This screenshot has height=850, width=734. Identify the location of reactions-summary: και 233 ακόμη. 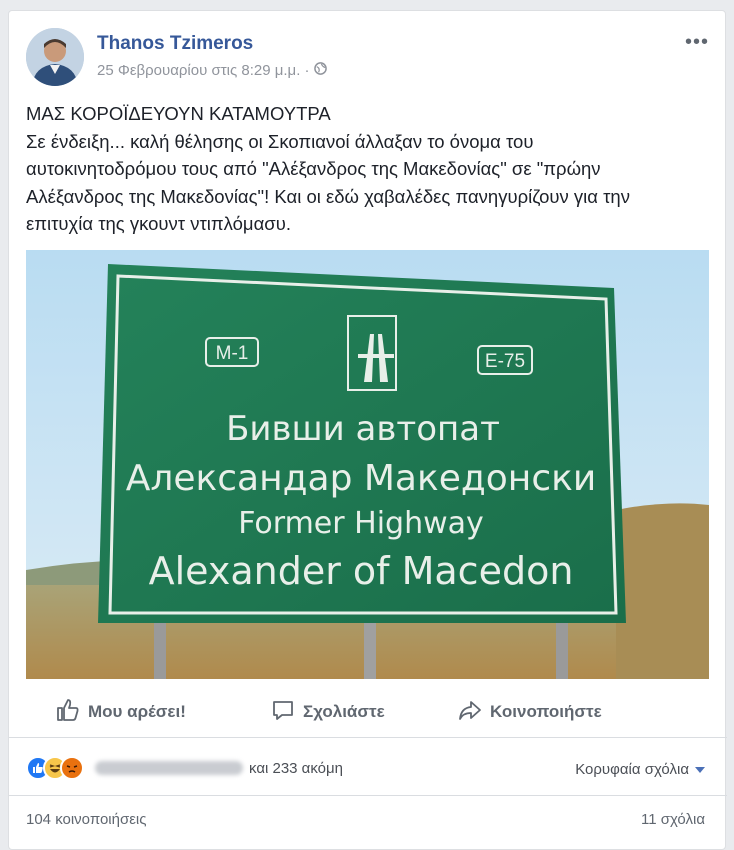
(184, 768).